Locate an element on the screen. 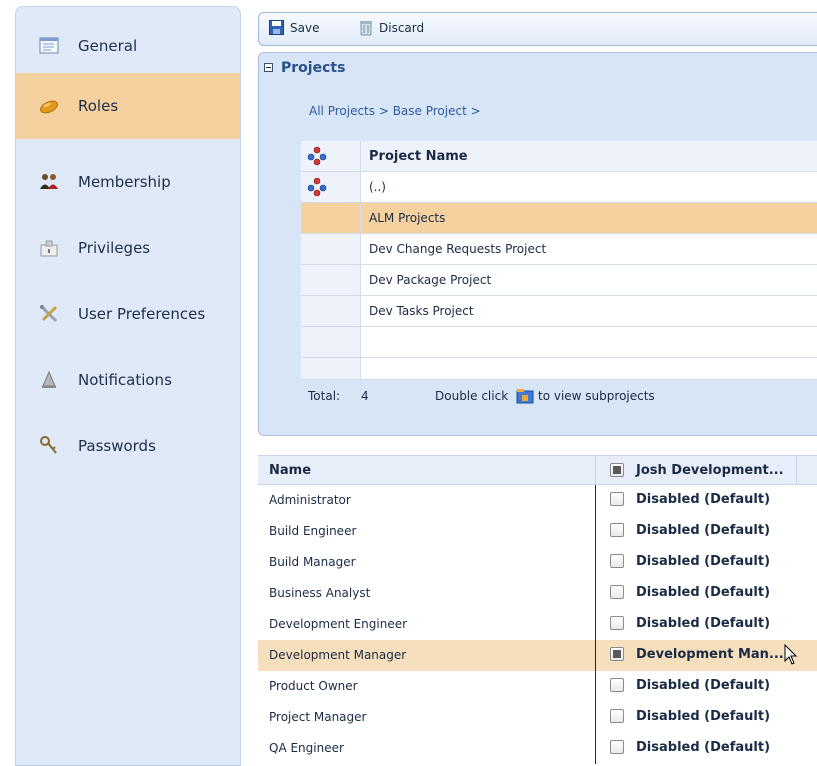 This screenshot has width=817, height=766. sidebar-item-label: Passwords is located at coordinates (117, 446).